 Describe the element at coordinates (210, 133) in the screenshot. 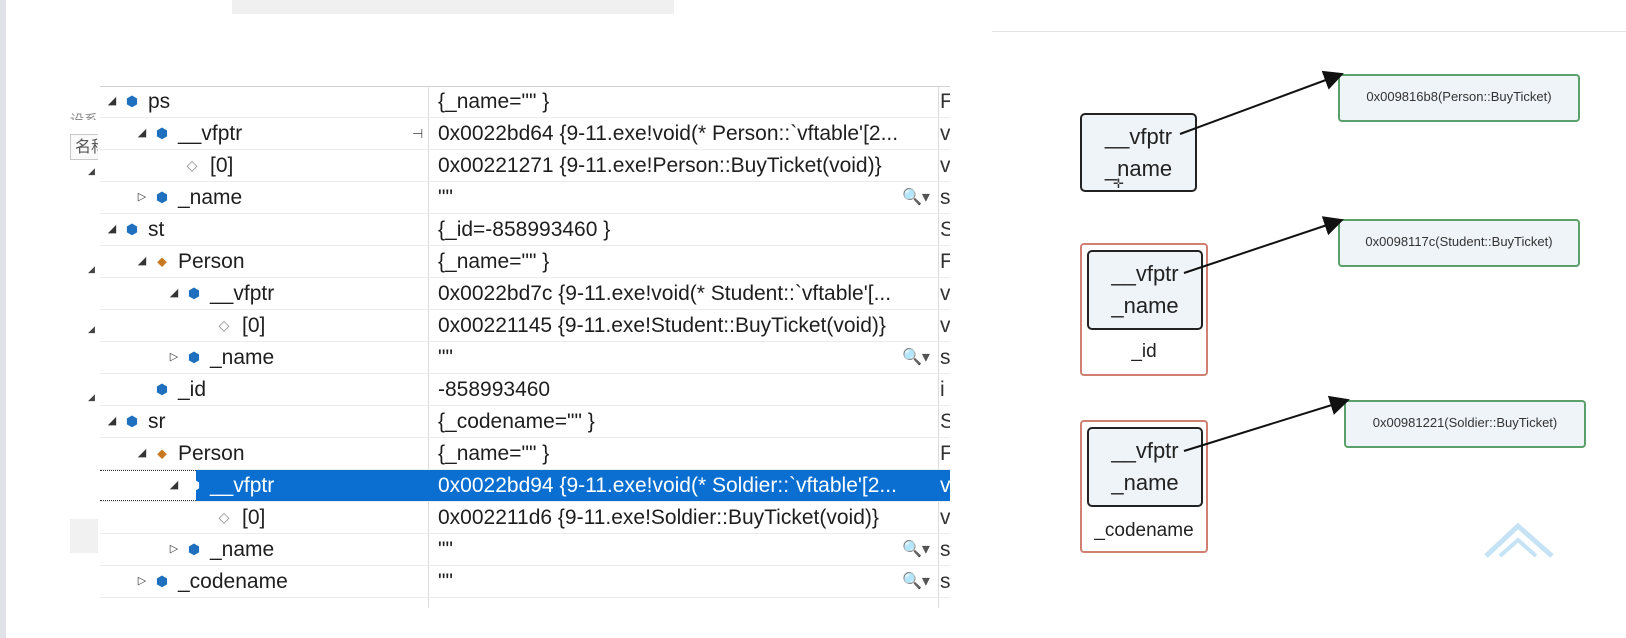

I see `watch-row-label: __vfptr` at that location.